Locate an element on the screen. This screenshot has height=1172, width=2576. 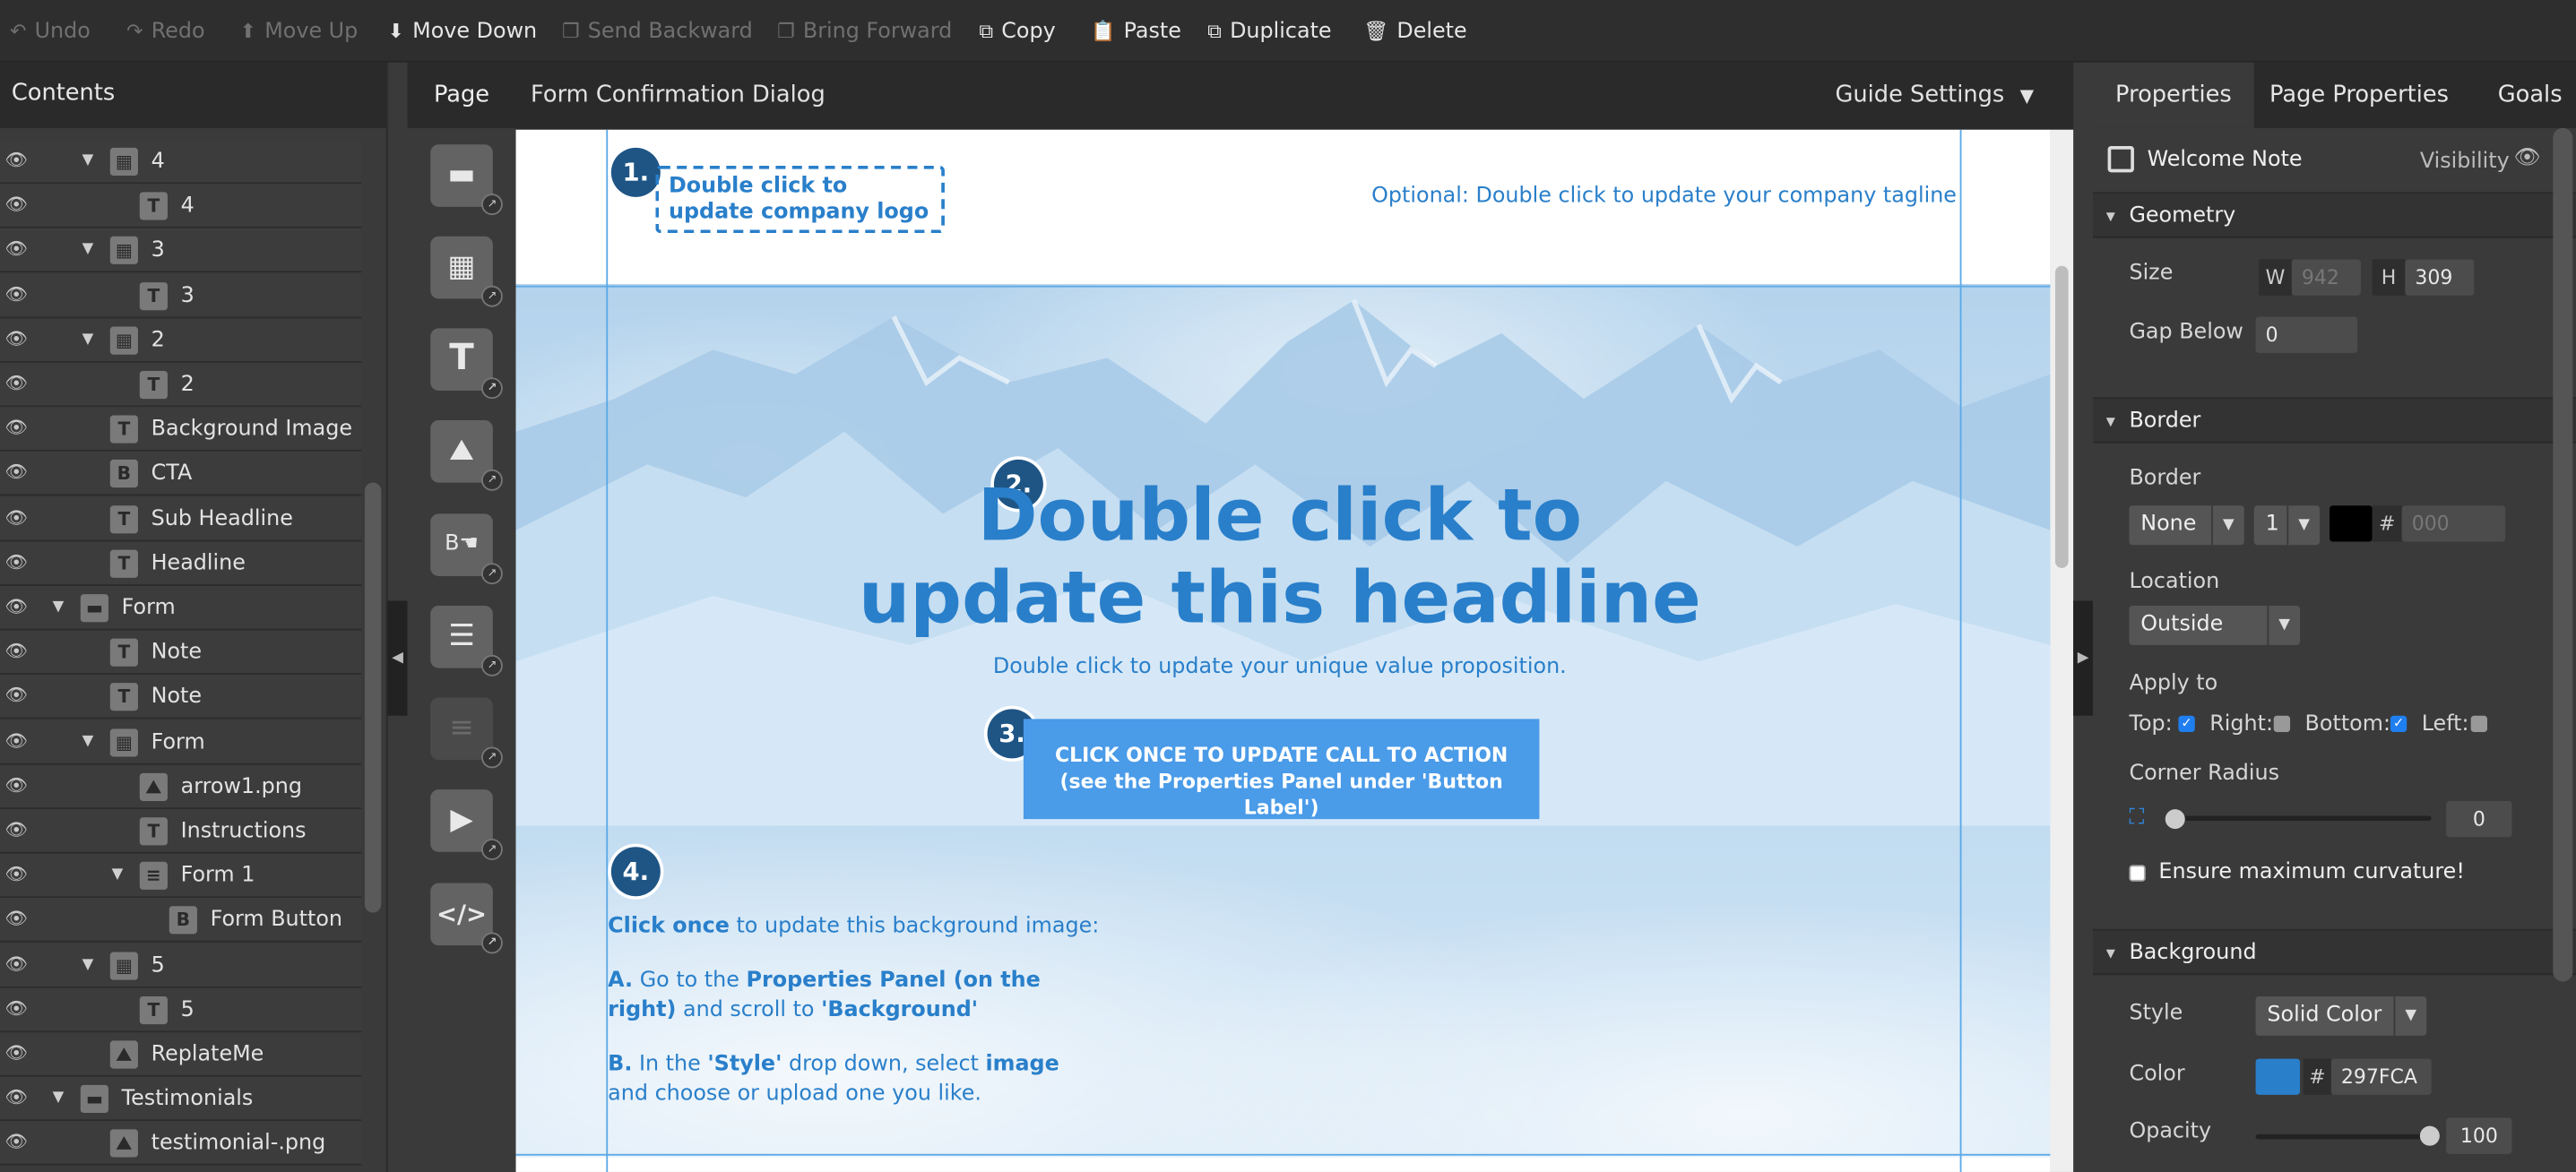
bring-forward-button: ❐ Bring Forward is located at coordinates (864, 31).